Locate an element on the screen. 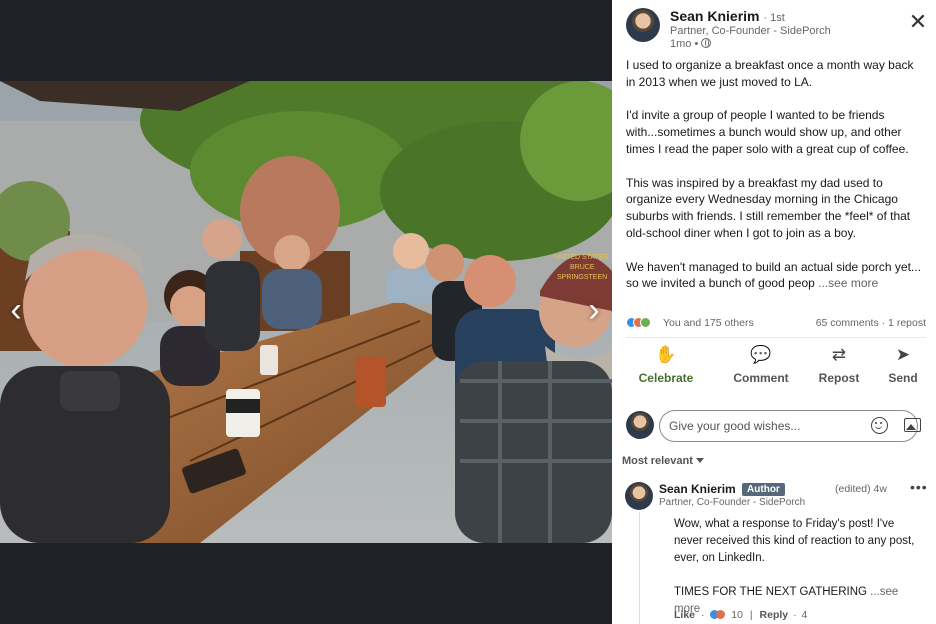 The width and height of the screenshot is (936, 624). divider is located at coordinates (776, 337).